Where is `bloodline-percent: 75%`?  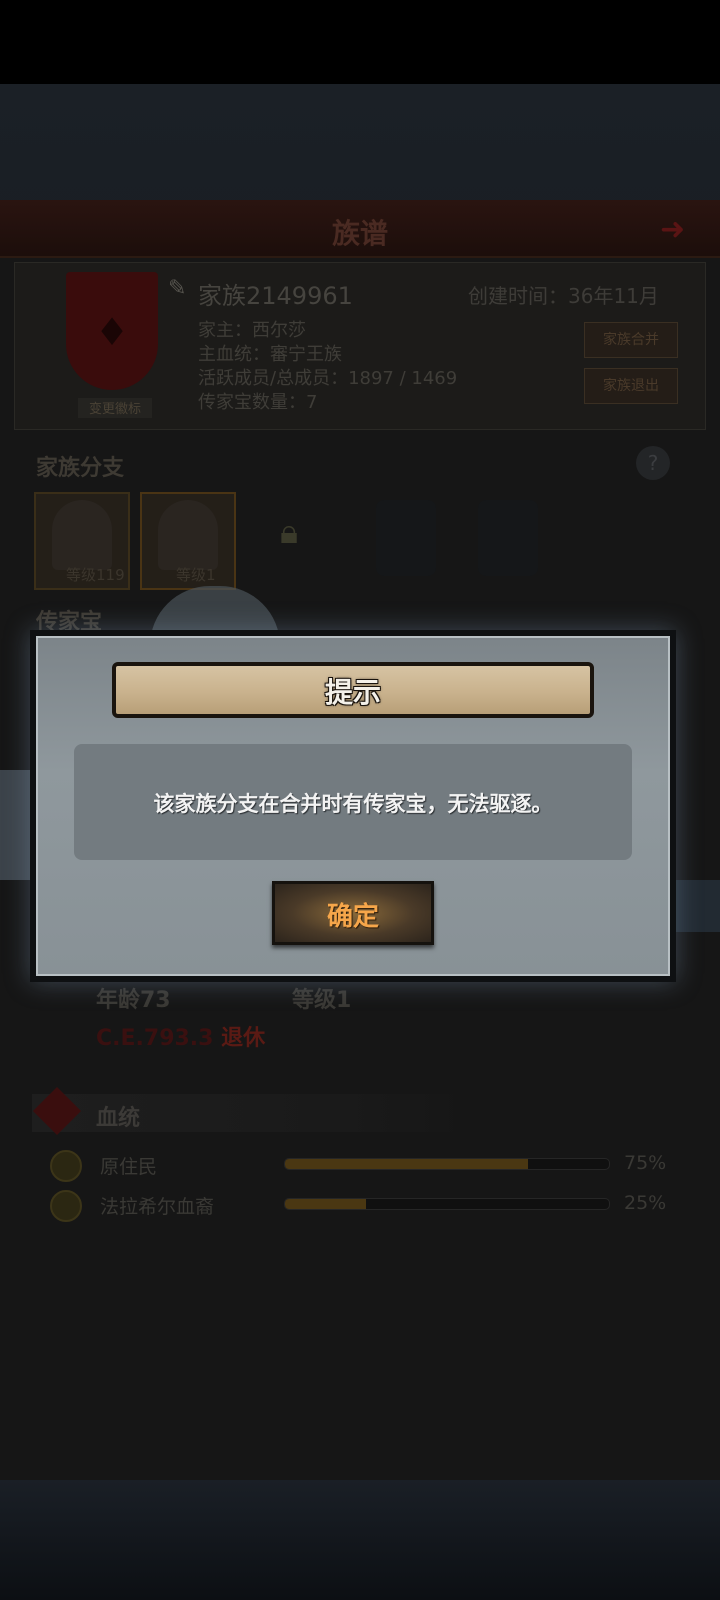
bloodline-percent: 75% is located at coordinates (645, 1163).